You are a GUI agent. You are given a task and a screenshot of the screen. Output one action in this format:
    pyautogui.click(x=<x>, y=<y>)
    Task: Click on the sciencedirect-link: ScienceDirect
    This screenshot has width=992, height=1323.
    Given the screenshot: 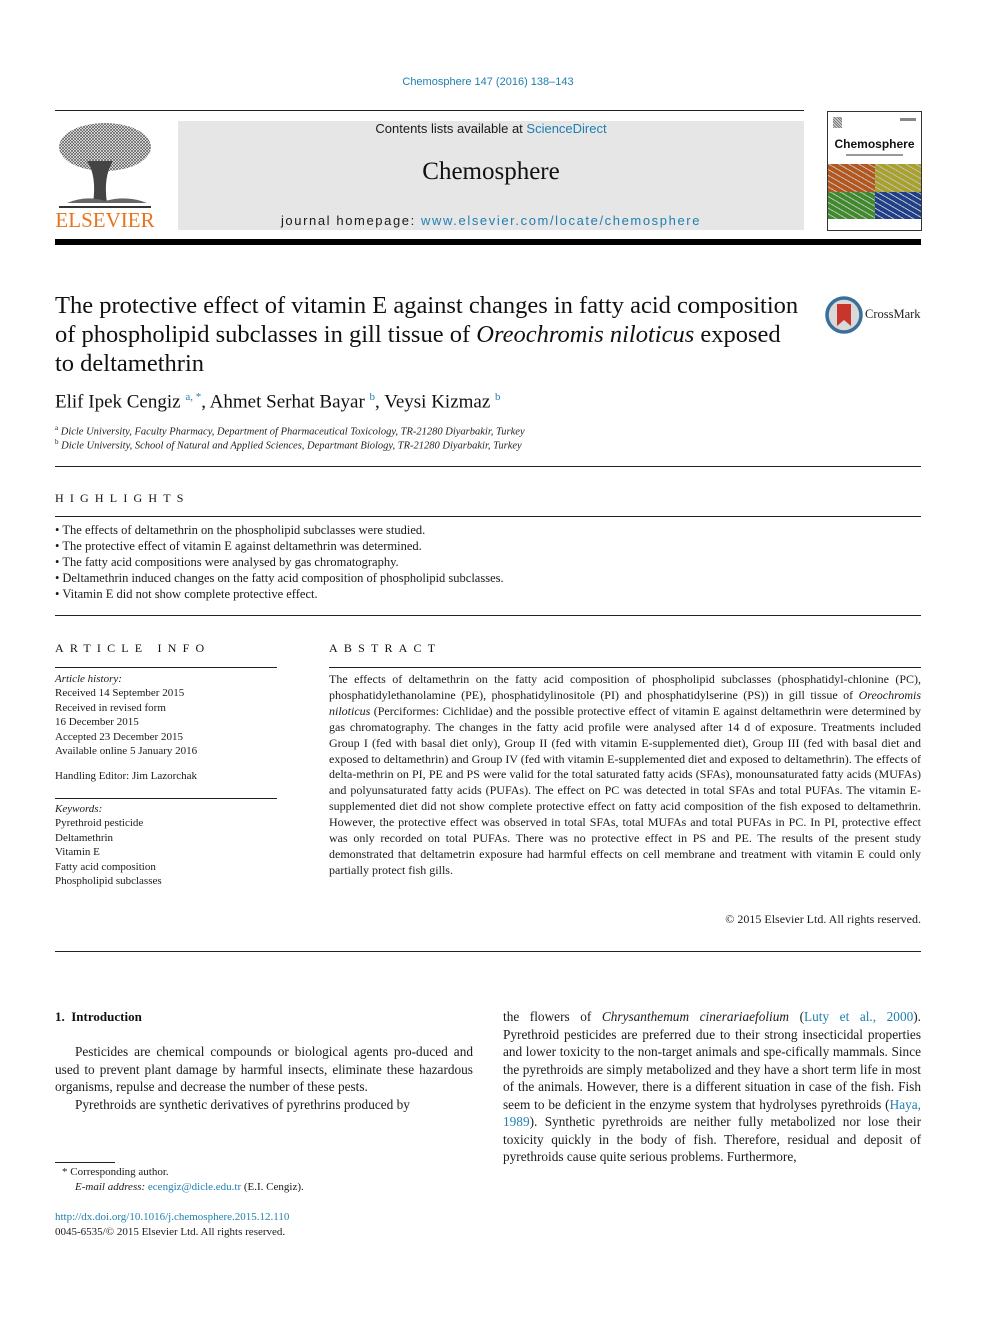 What is the action you would take?
    pyautogui.click(x=566, y=128)
    